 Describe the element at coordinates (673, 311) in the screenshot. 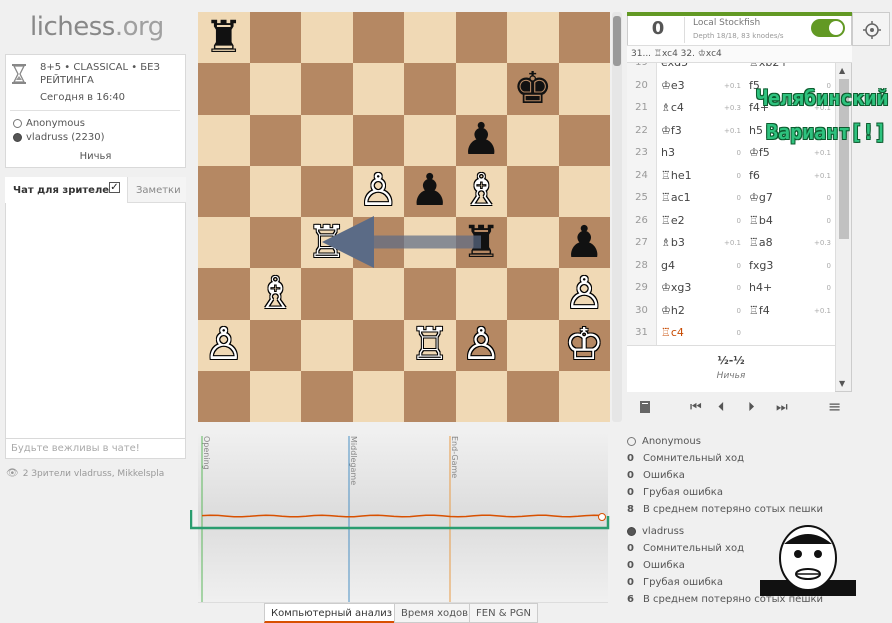

I see `white-move: ♔h2` at that location.